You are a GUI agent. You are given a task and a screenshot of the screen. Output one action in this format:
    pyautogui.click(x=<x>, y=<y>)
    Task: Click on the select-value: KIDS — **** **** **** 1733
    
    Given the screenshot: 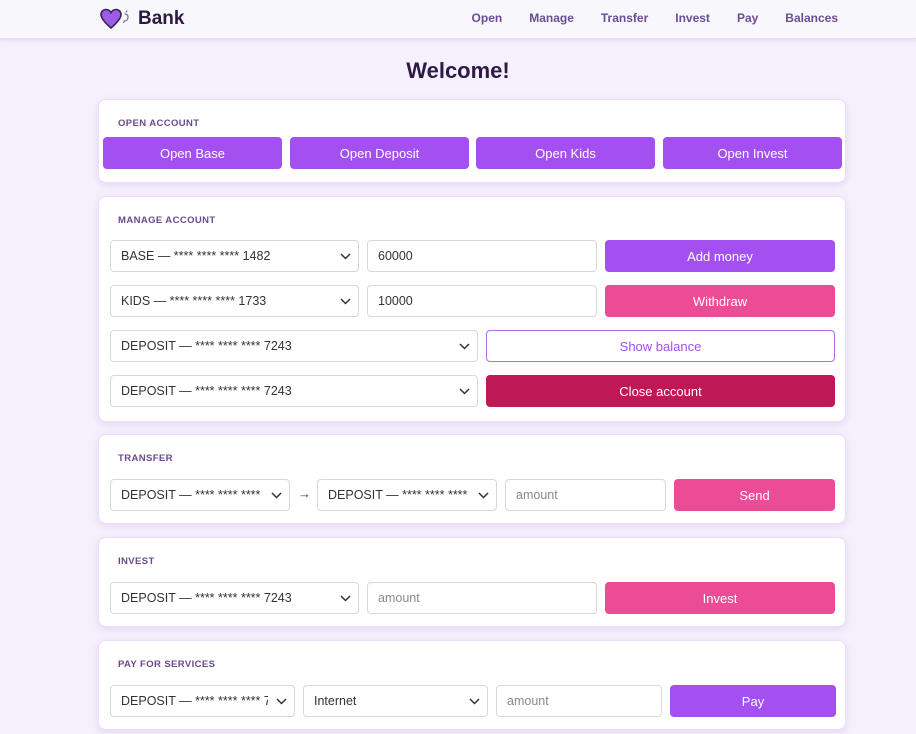 What is the action you would take?
    pyautogui.click(x=194, y=301)
    